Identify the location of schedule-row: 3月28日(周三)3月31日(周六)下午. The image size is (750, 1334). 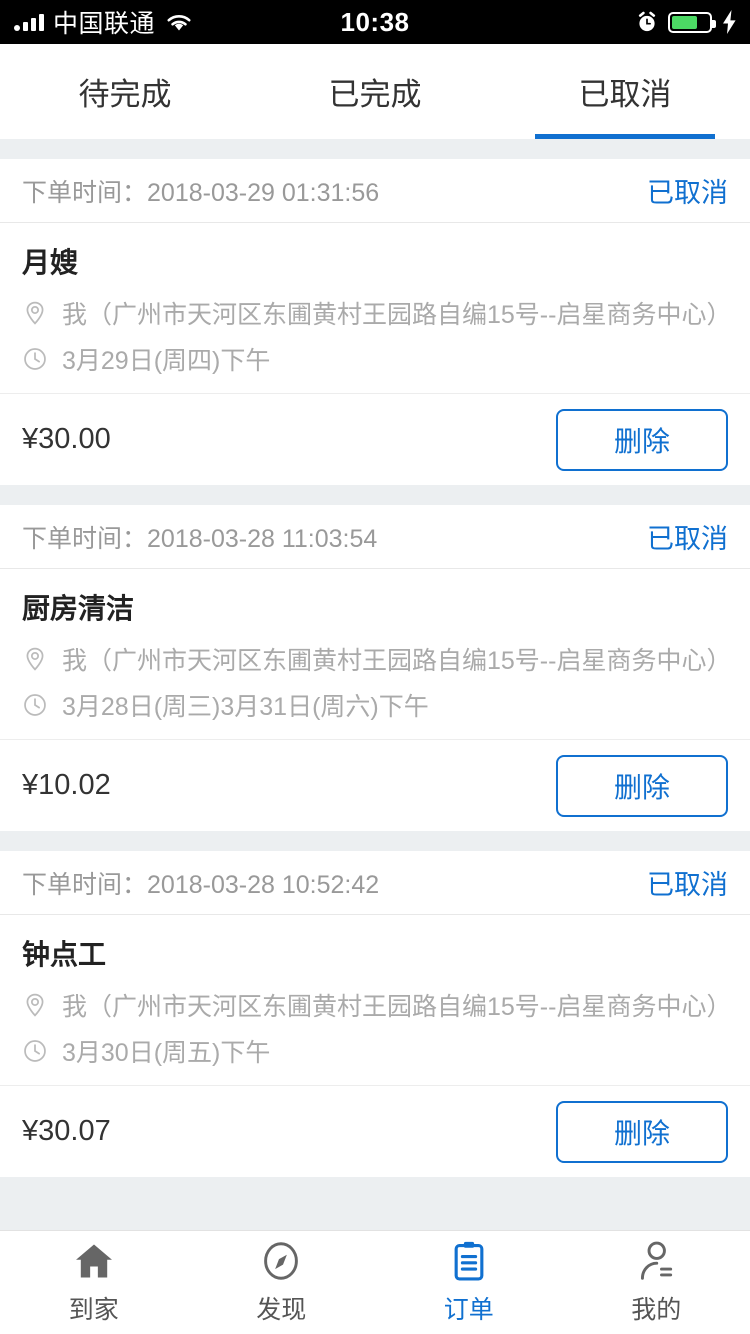
(375, 705).